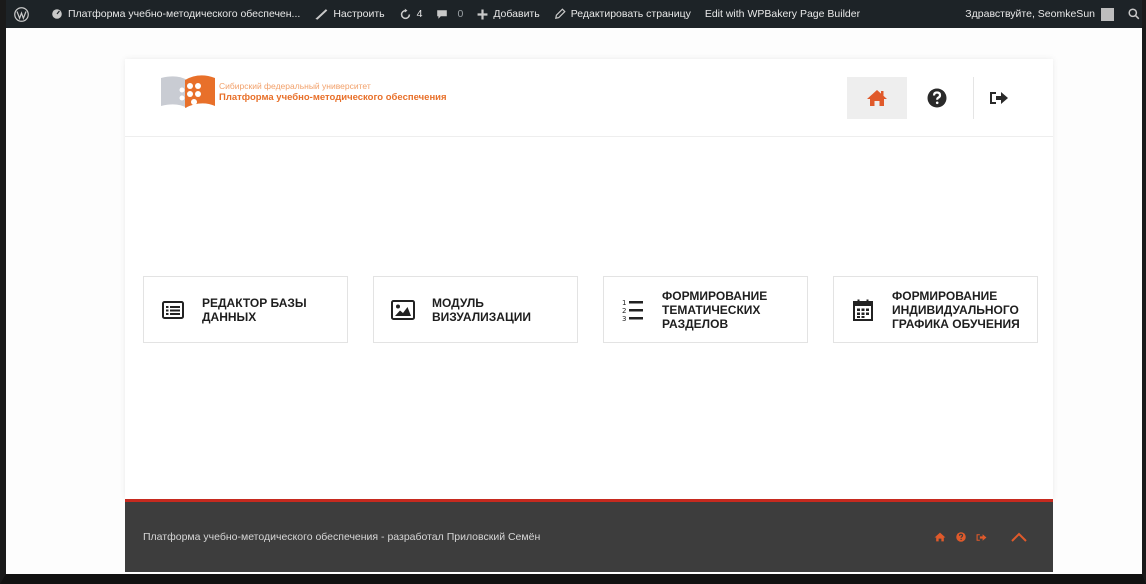 The height and width of the screenshot is (584, 1146). I want to click on tile-database-editor: Редактор базы данных, so click(245, 309).